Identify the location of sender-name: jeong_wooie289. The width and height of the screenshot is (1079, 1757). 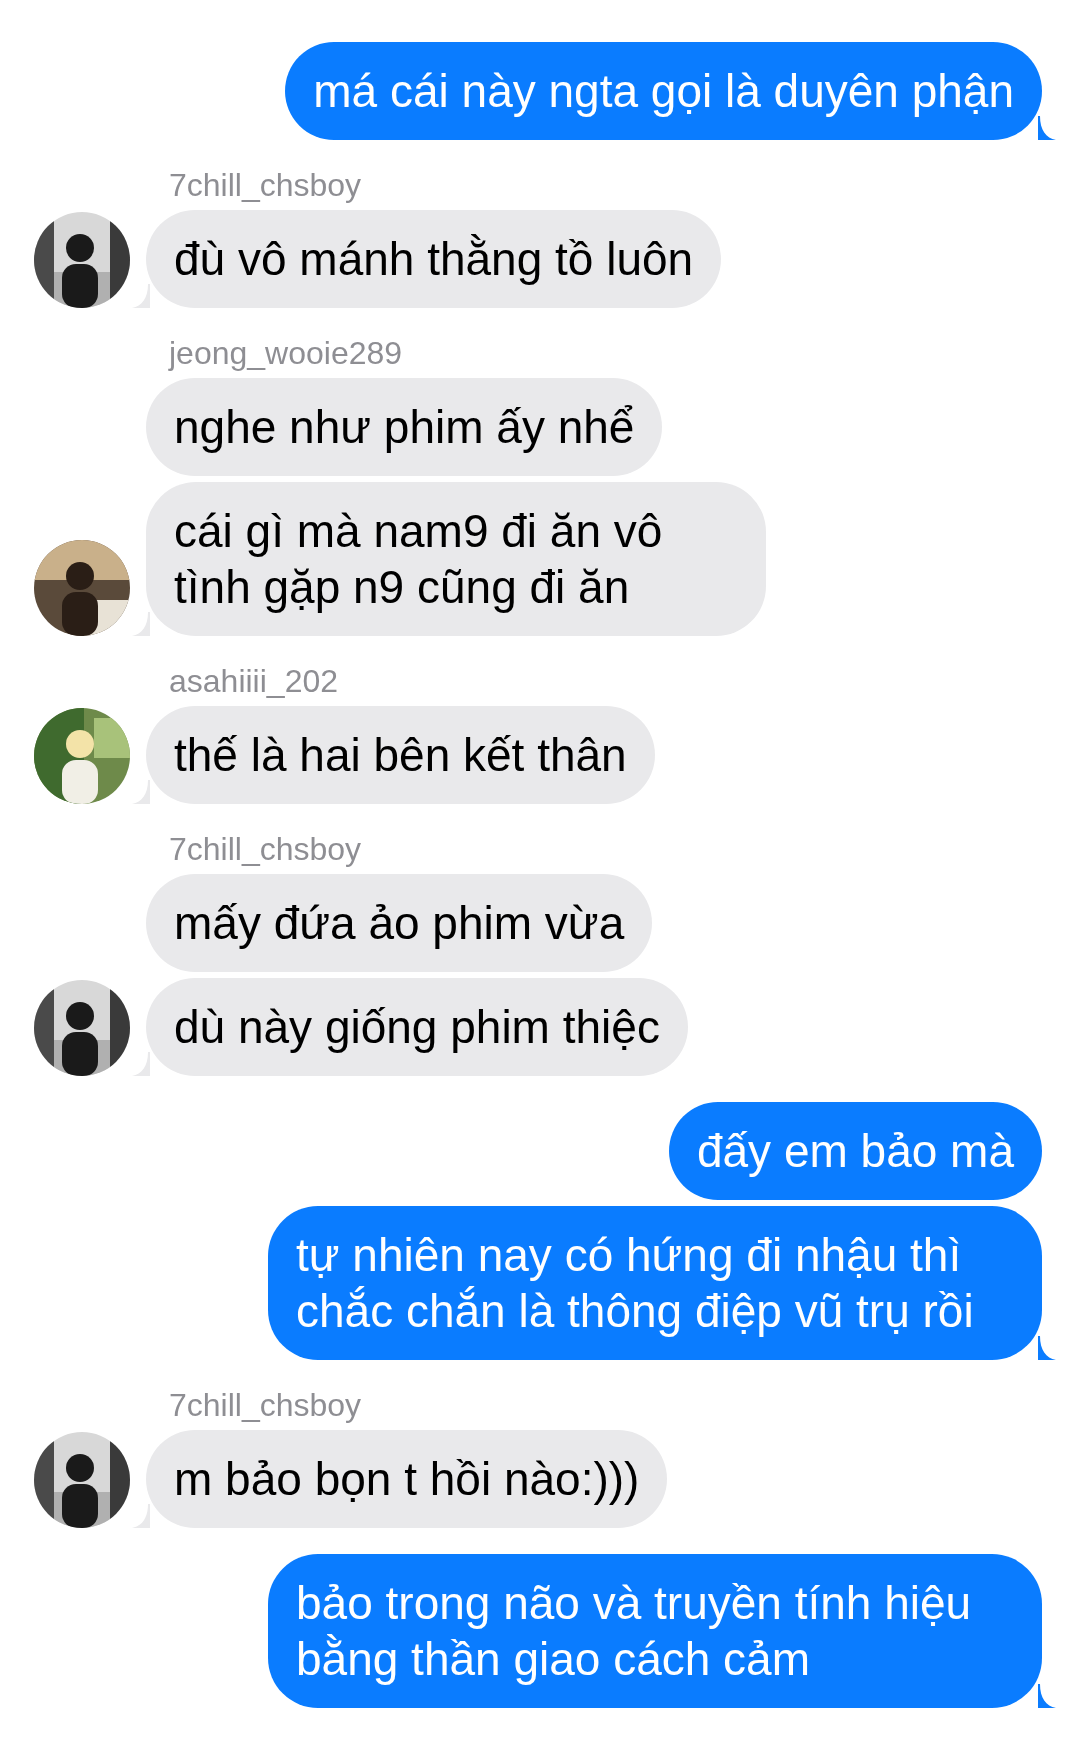
(286, 353).